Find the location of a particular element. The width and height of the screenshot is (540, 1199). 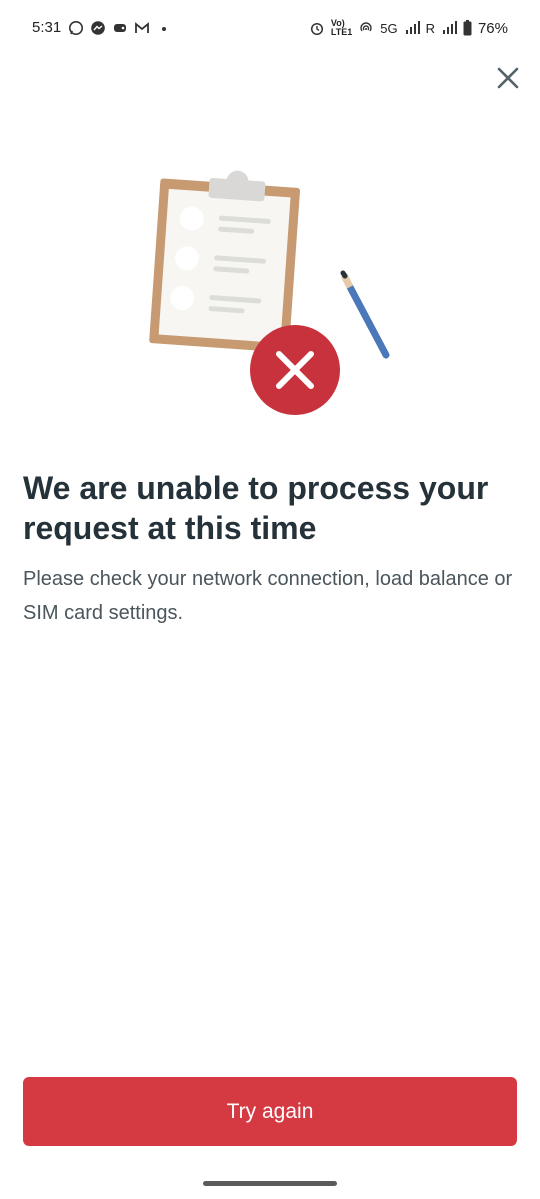

alarm-icon is located at coordinates (316, 29).